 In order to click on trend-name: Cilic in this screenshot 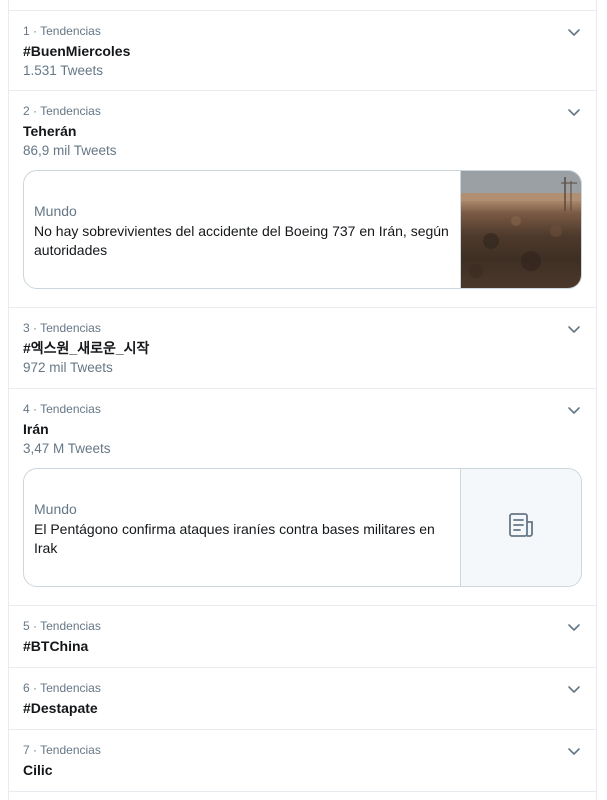, I will do `click(38, 770)`.